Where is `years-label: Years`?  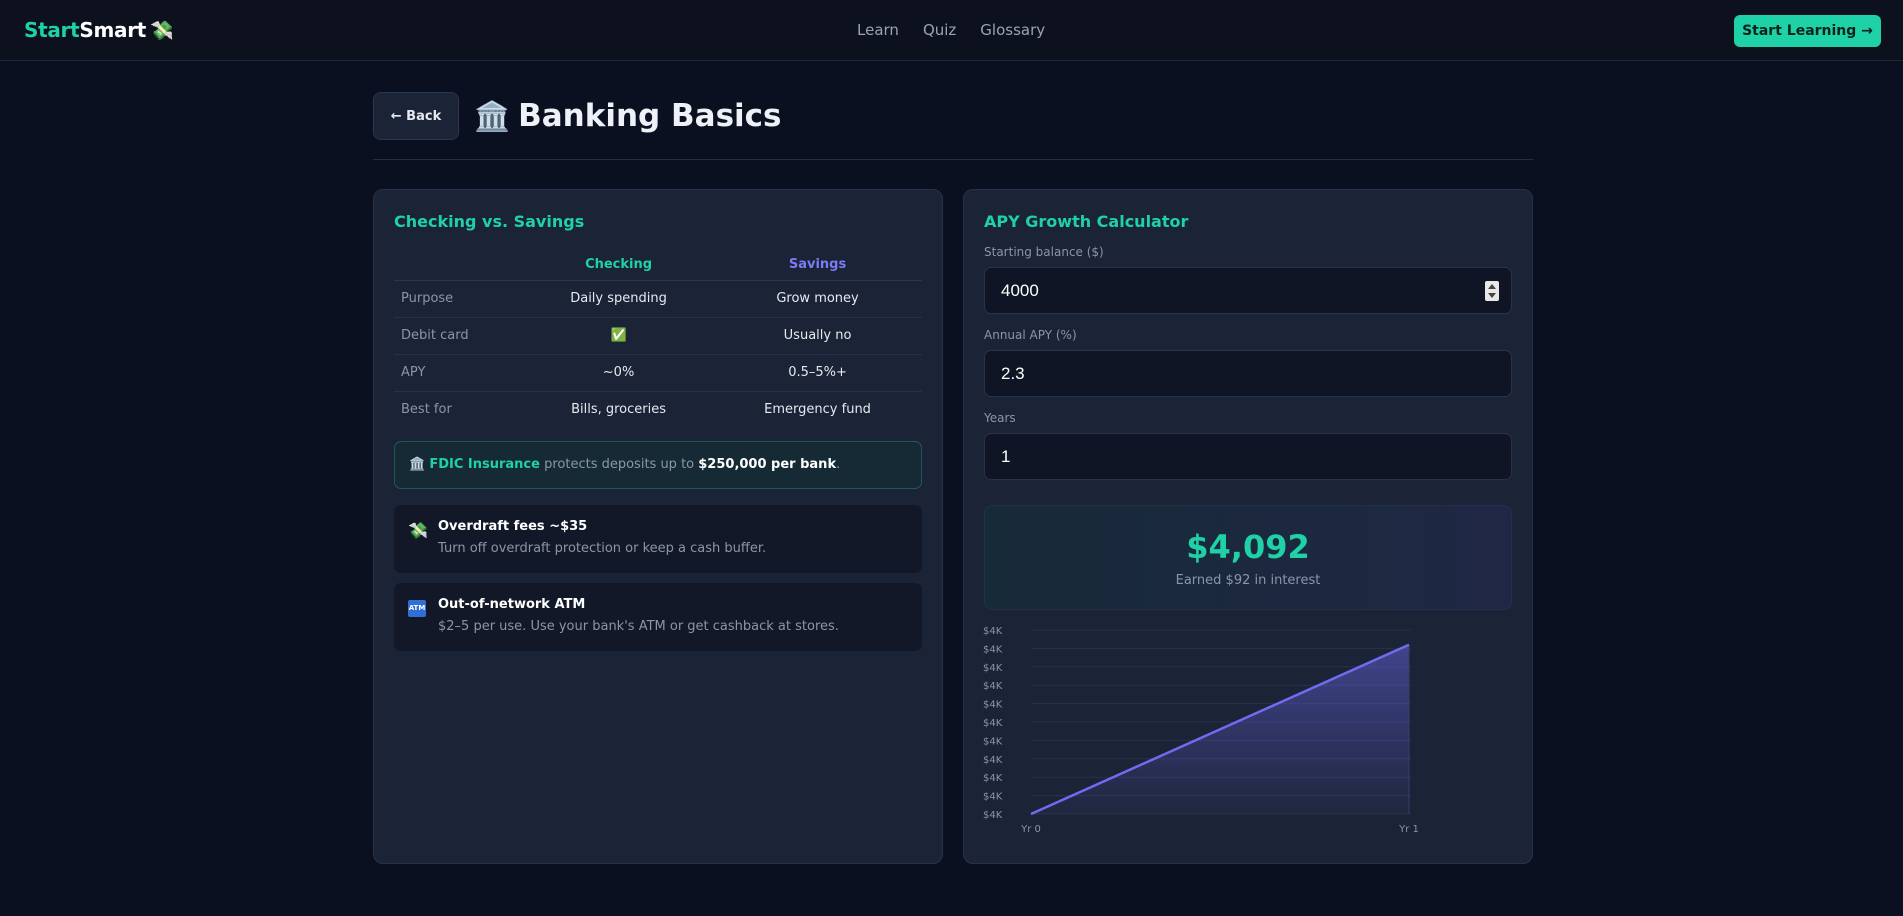 years-label: Years is located at coordinates (1000, 418).